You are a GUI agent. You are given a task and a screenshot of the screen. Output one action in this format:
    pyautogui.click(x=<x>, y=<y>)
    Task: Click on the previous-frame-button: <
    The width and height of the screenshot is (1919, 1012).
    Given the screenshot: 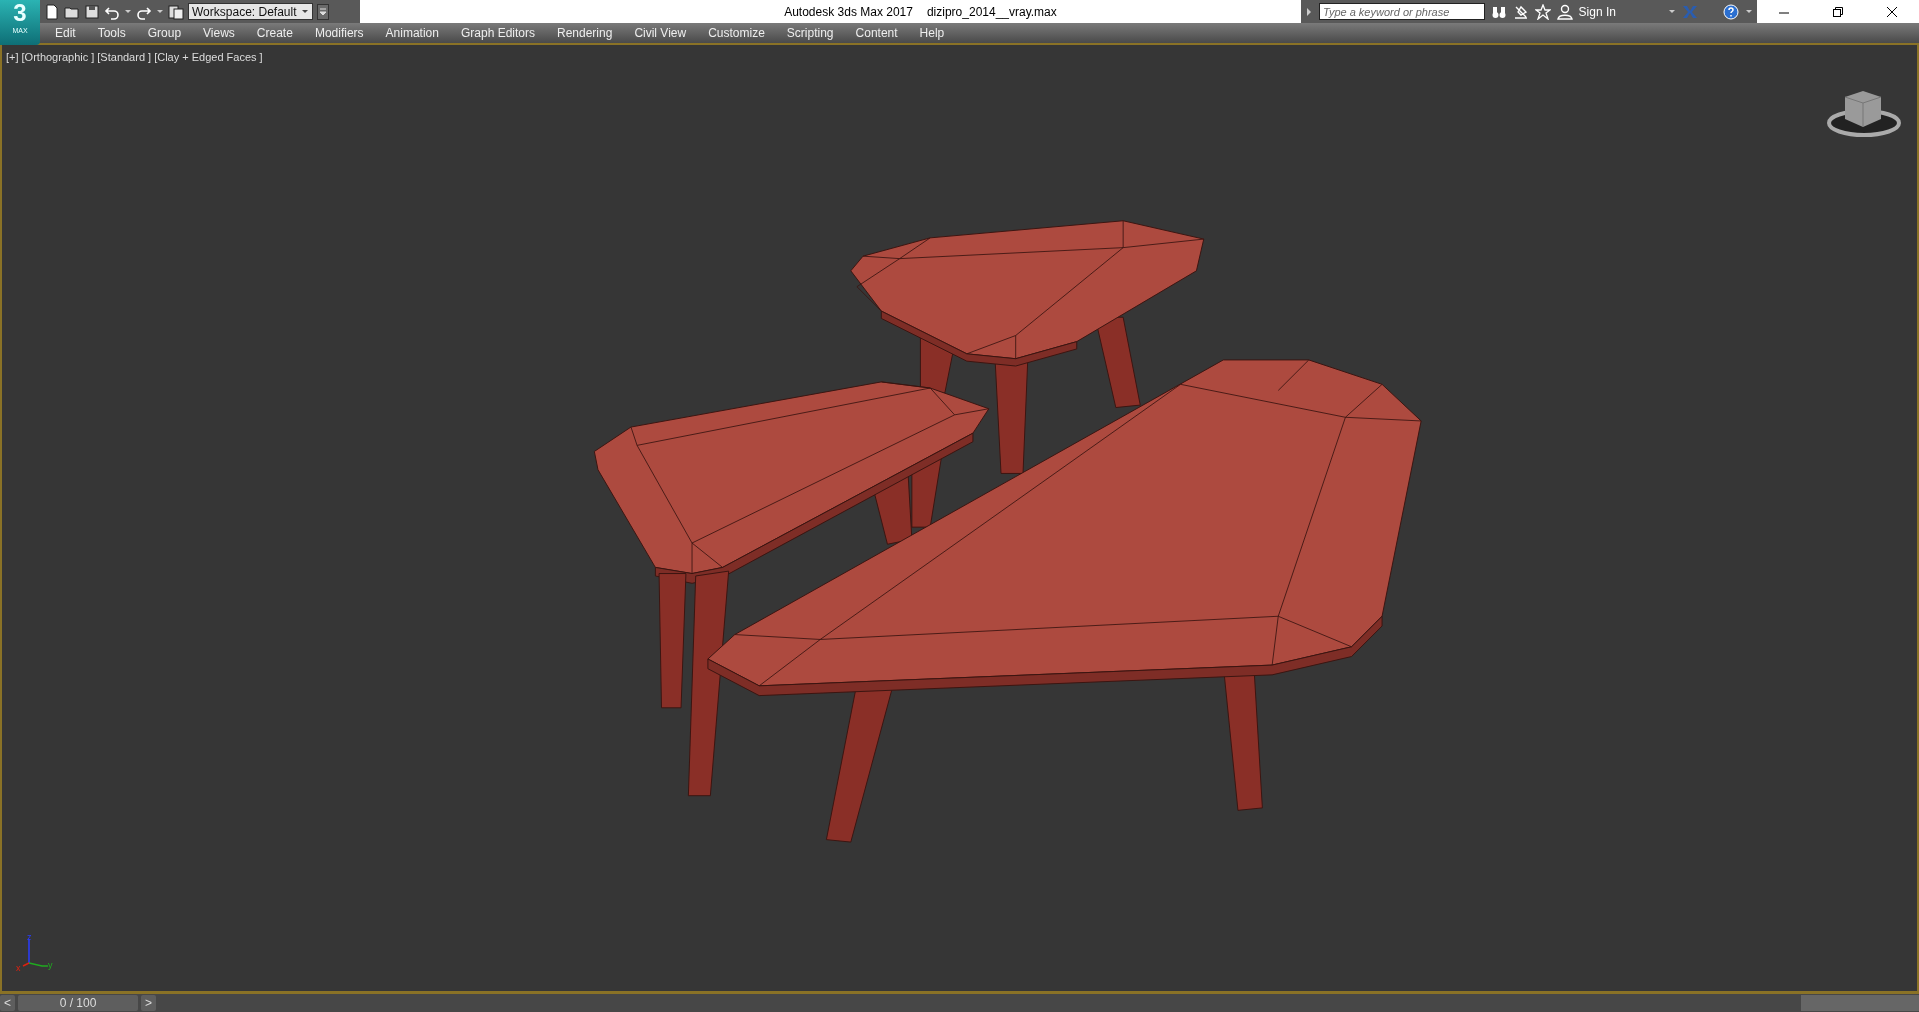 What is the action you would take?
    pyautogui.click(x=7, y=1003)
    